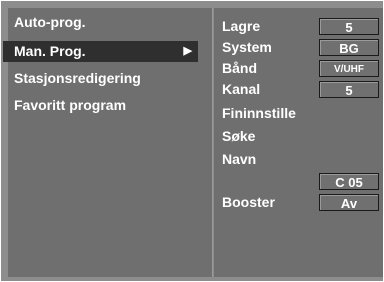  I want to click on system-value: BG, so click(349, 47).